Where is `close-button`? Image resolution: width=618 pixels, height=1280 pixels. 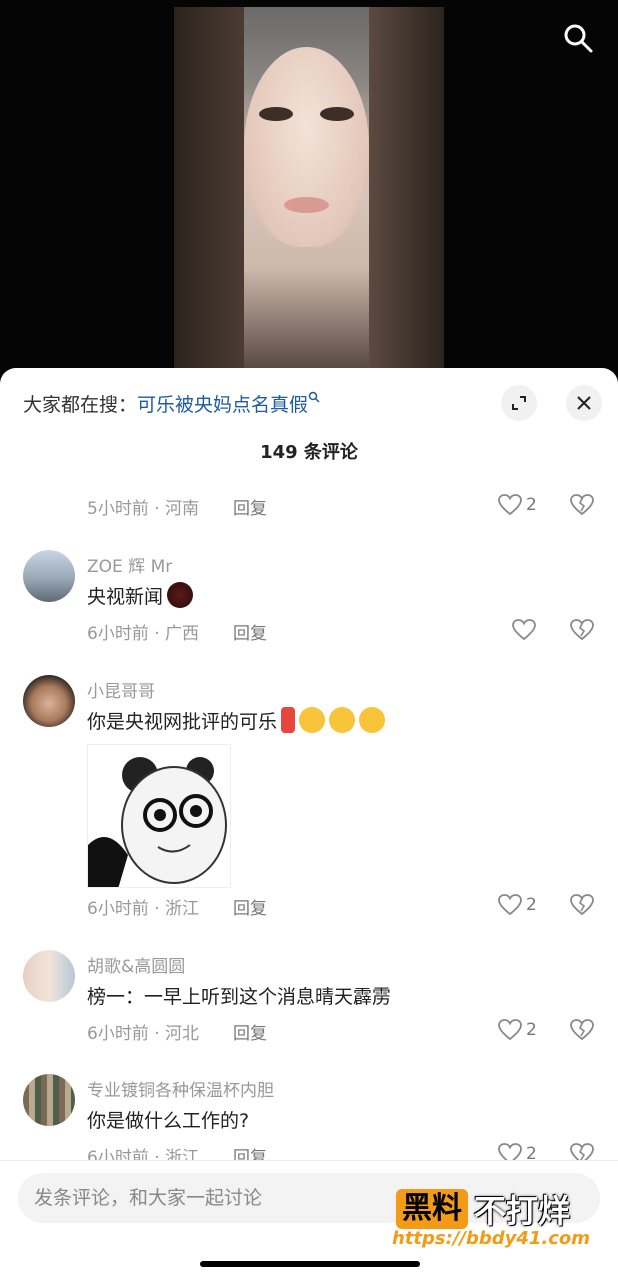
close-button is located at coordinates (584, 403).